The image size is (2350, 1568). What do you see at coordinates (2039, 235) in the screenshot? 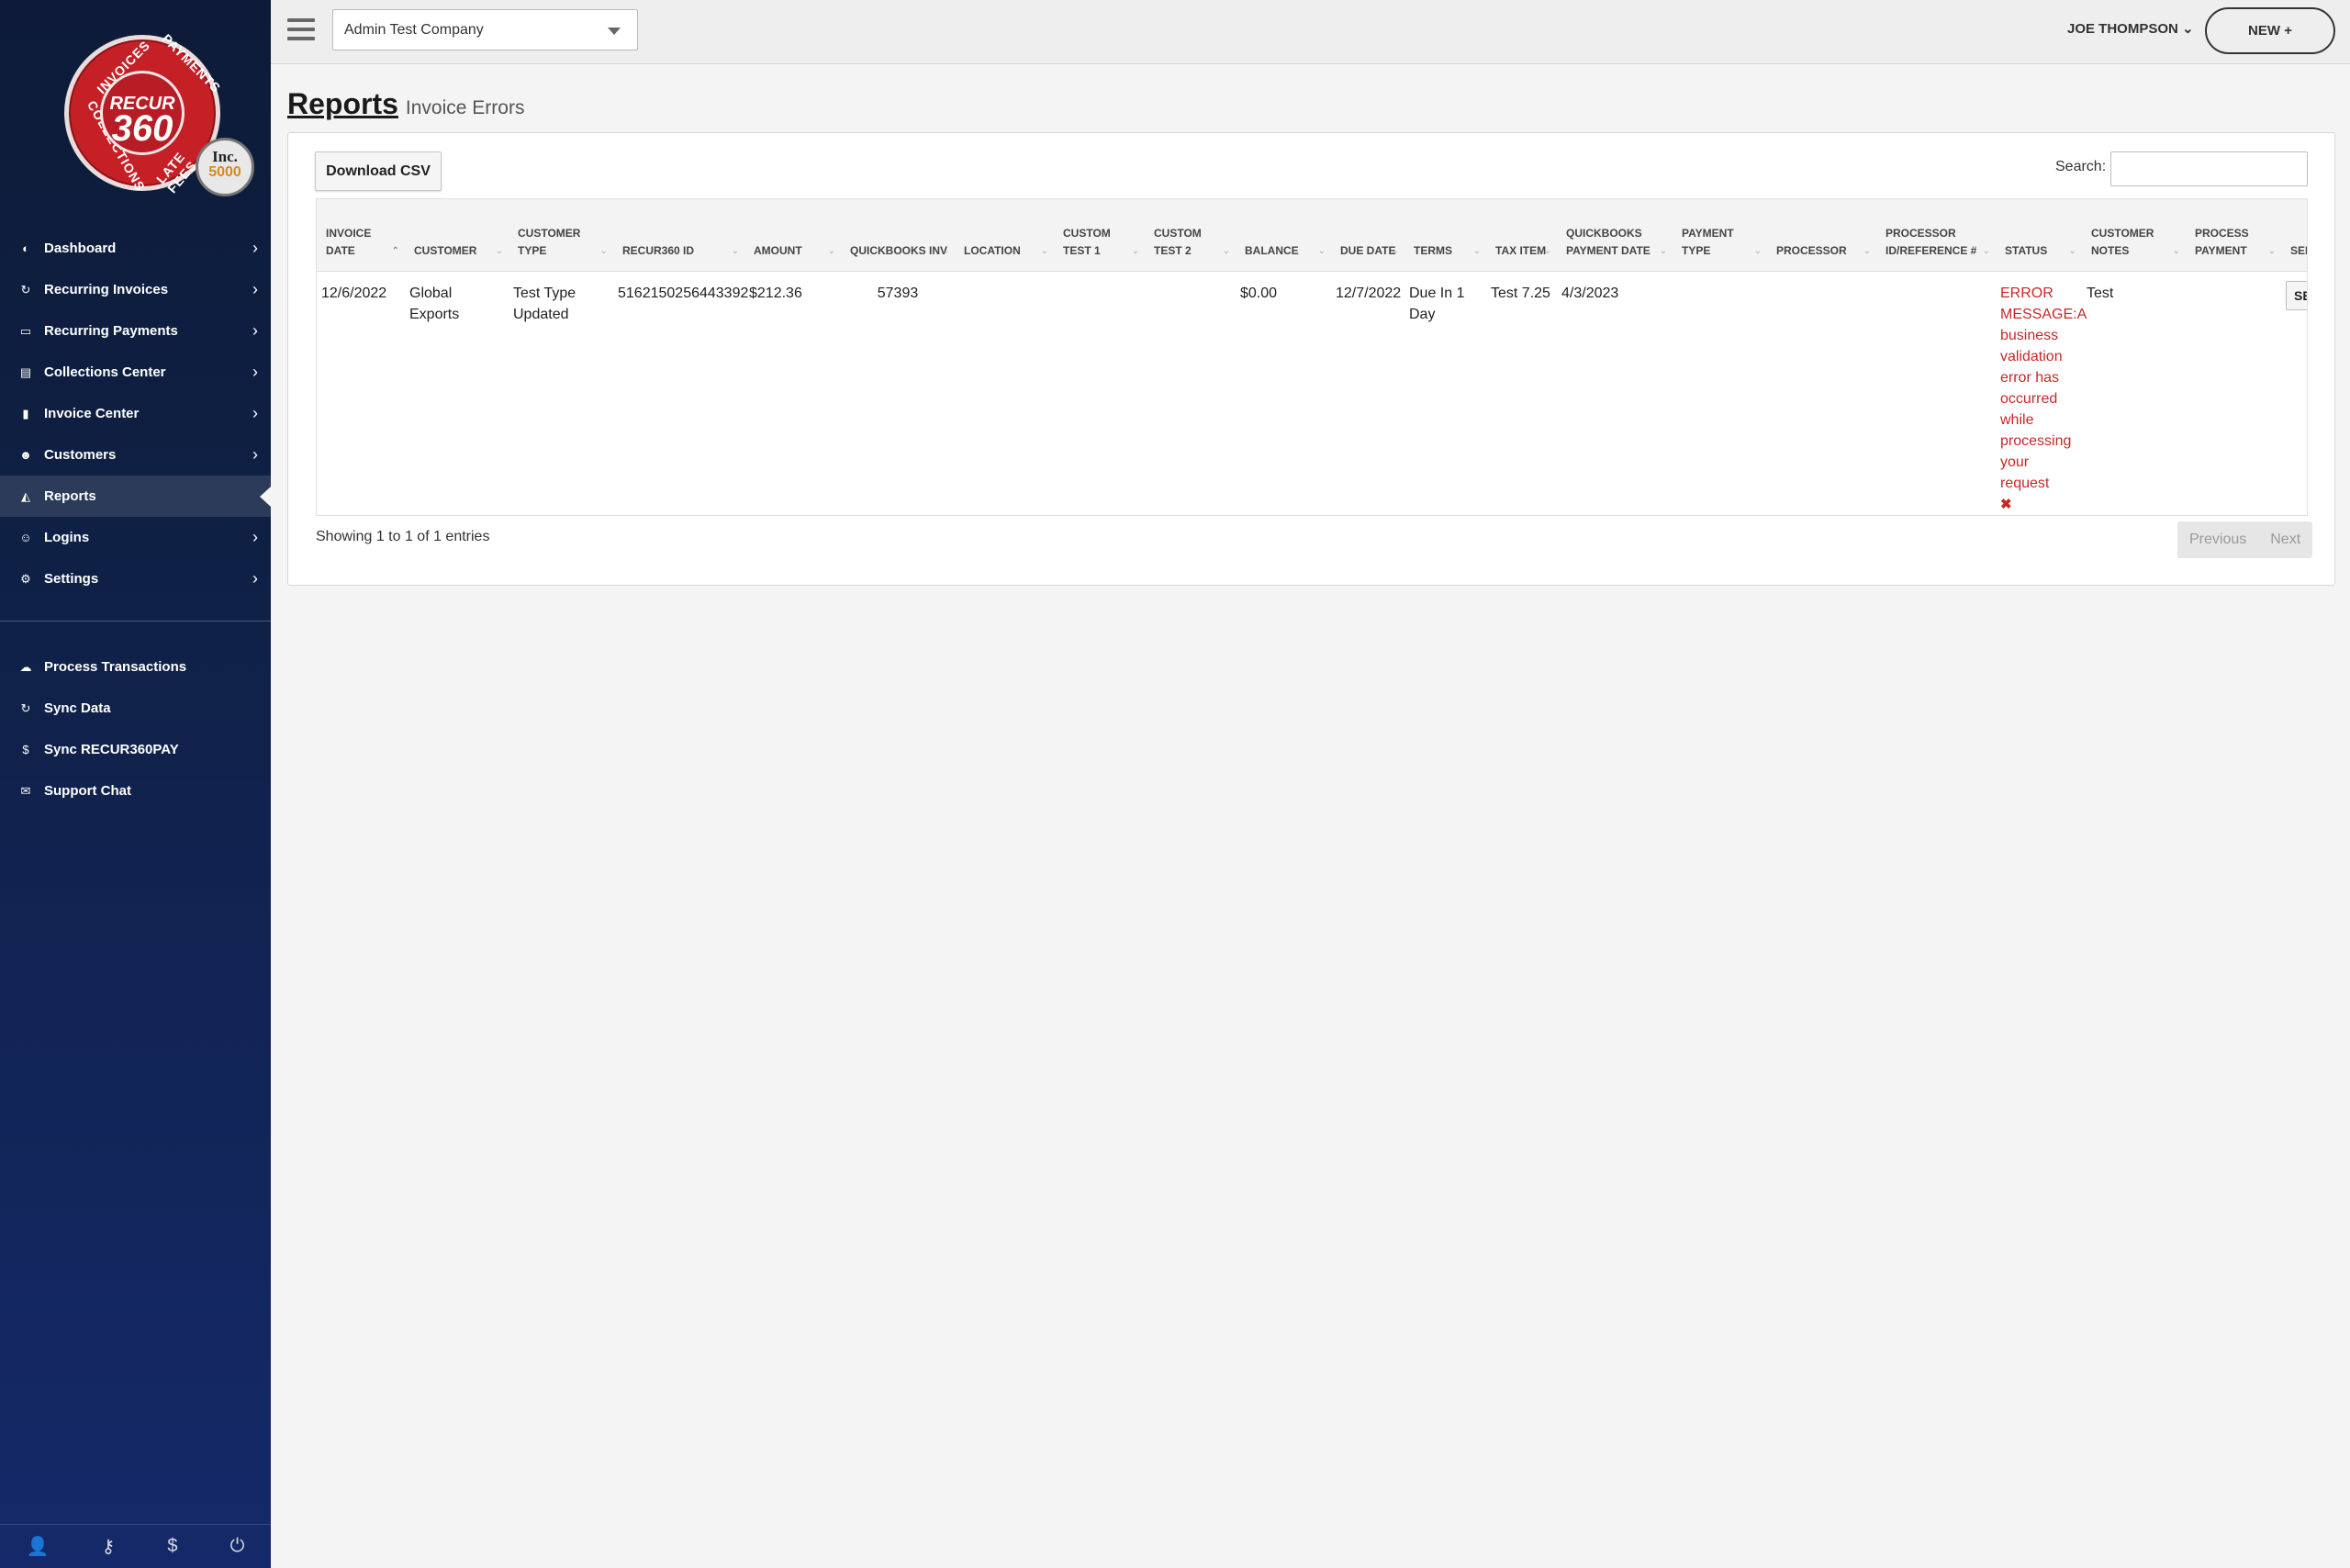
I see `column-header-status: STATUS ⌄` at bounding box center [2039, 235].